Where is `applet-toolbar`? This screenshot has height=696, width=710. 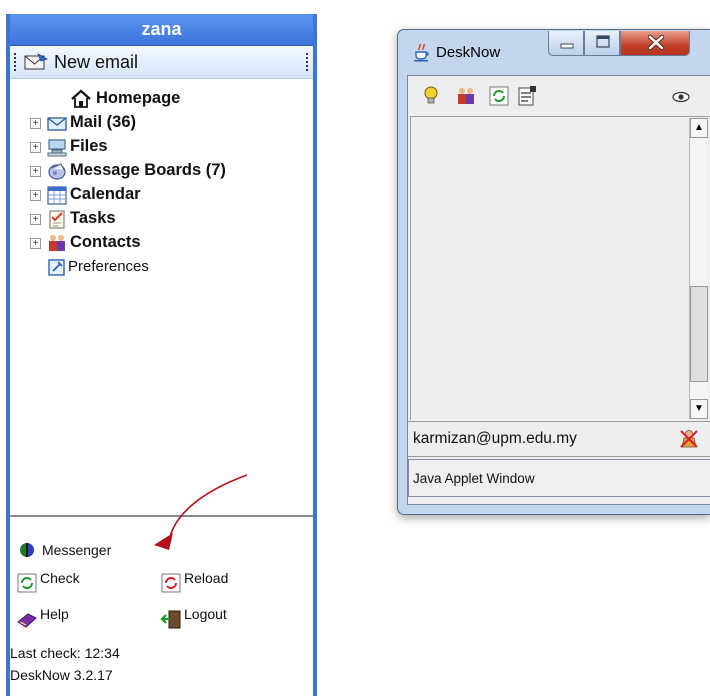 applet-toolbar is located at coordinates (559, 96).